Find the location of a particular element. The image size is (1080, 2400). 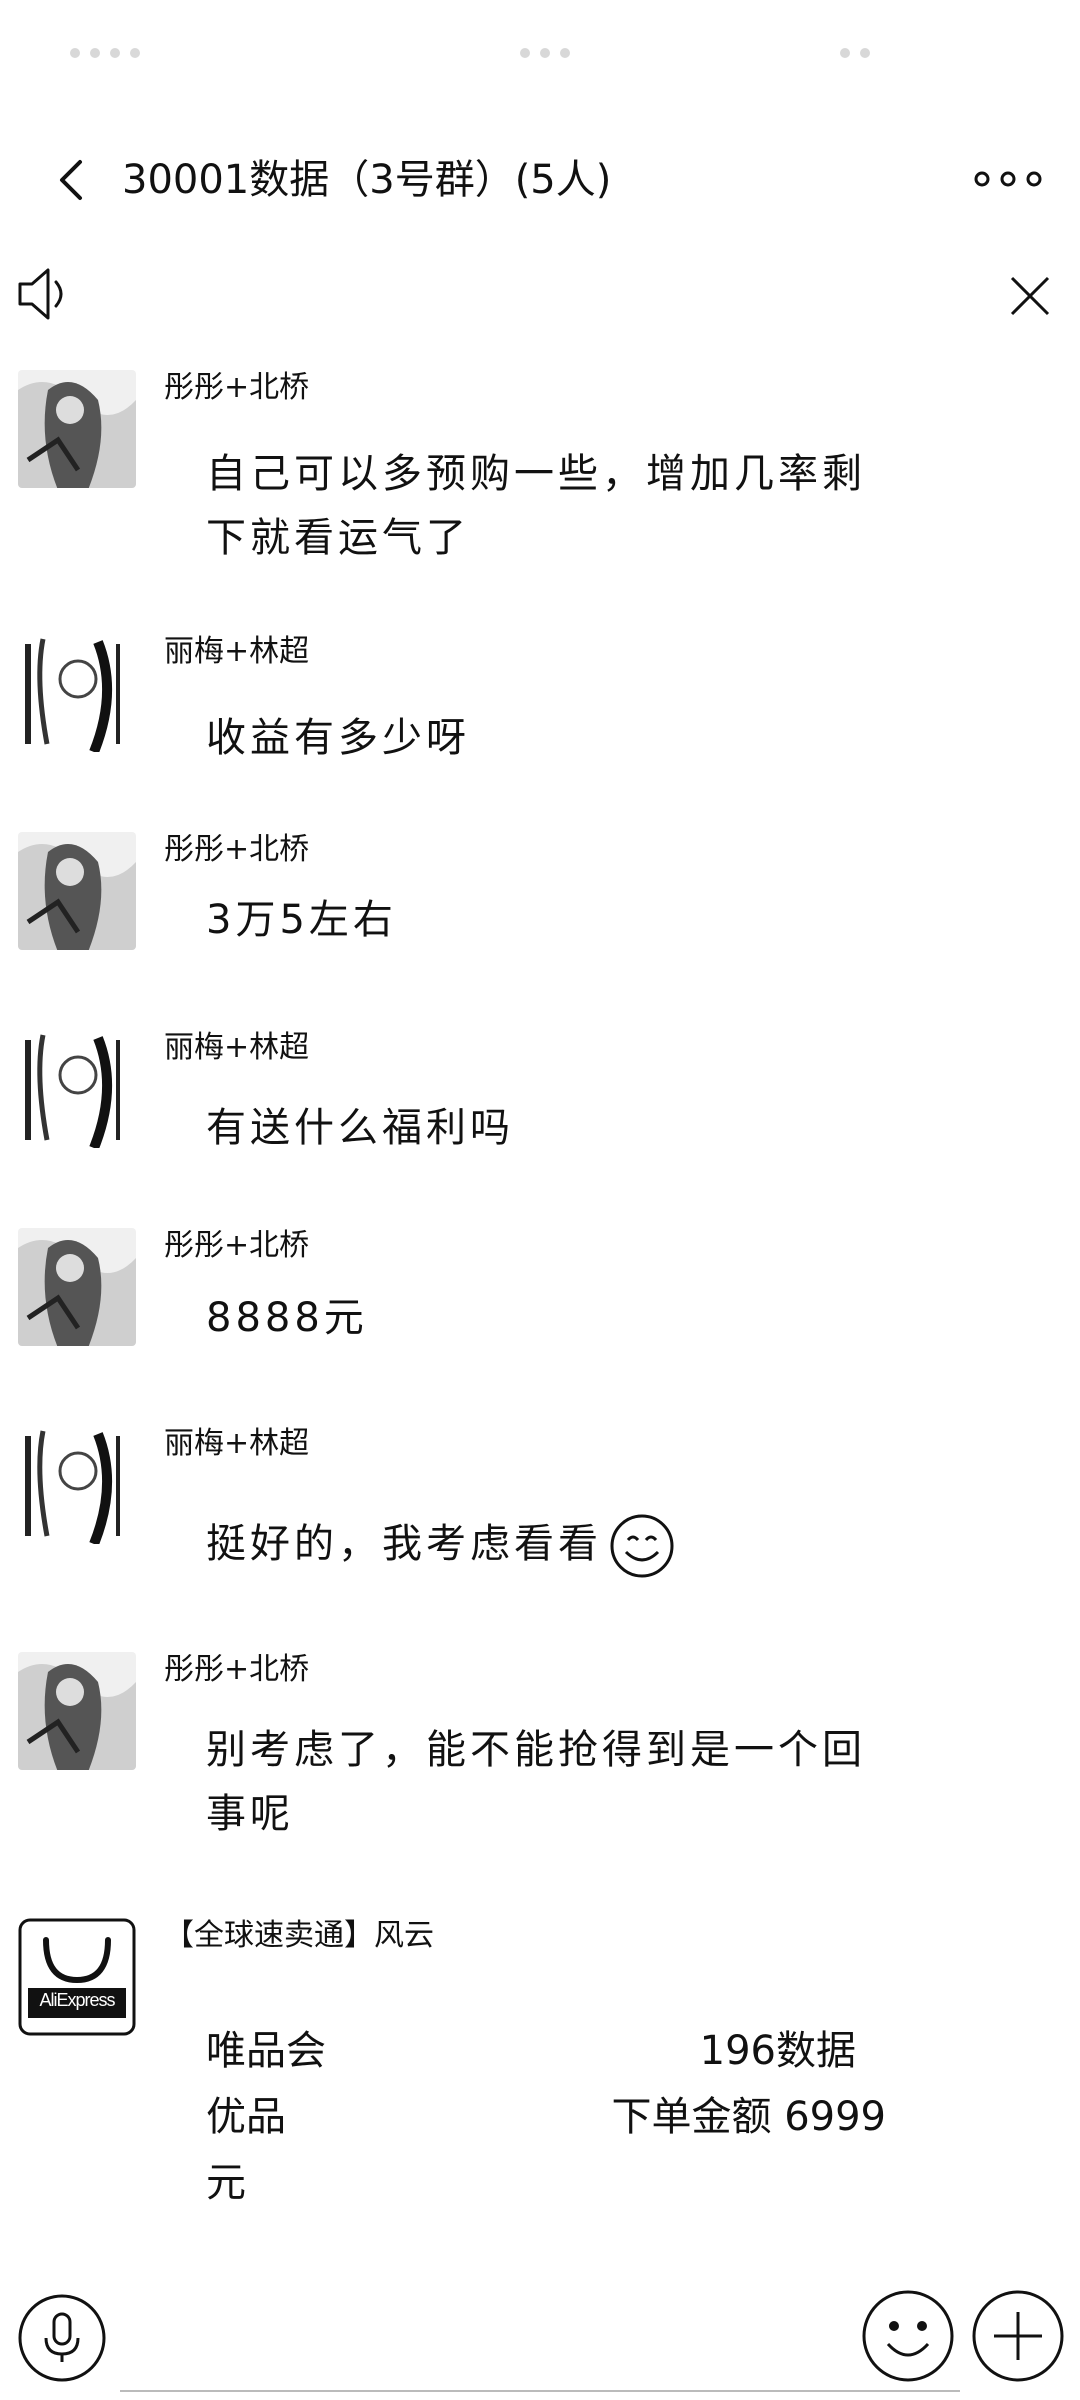

message-text: 收益有多少呀 is located at coordinates (338, 738).